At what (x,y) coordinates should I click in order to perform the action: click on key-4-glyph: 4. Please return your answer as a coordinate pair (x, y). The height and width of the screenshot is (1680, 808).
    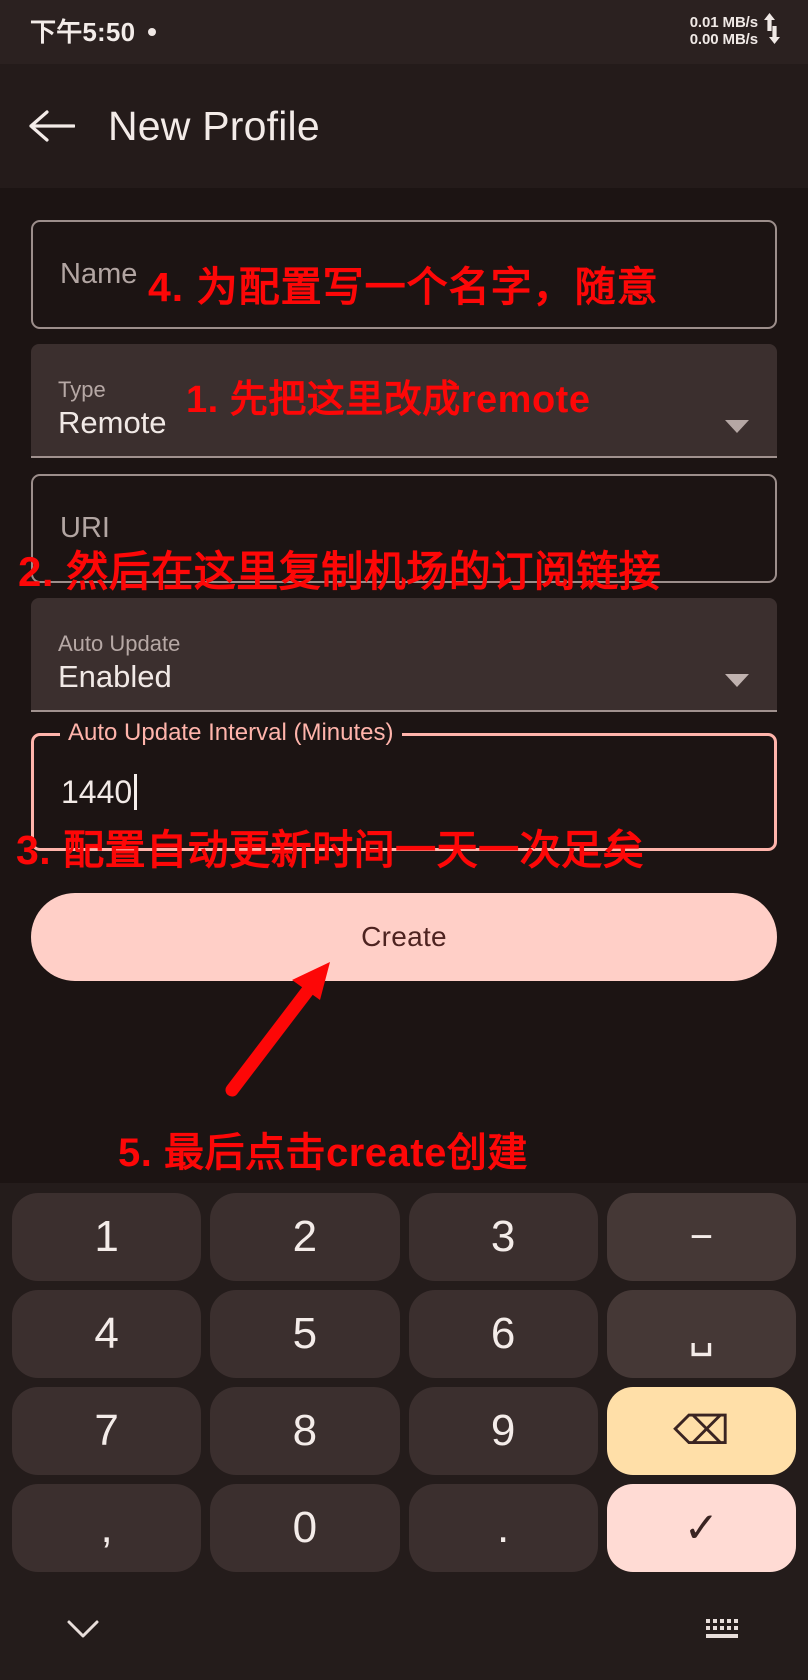
    Looking at the image, I should click on (106, 1333).